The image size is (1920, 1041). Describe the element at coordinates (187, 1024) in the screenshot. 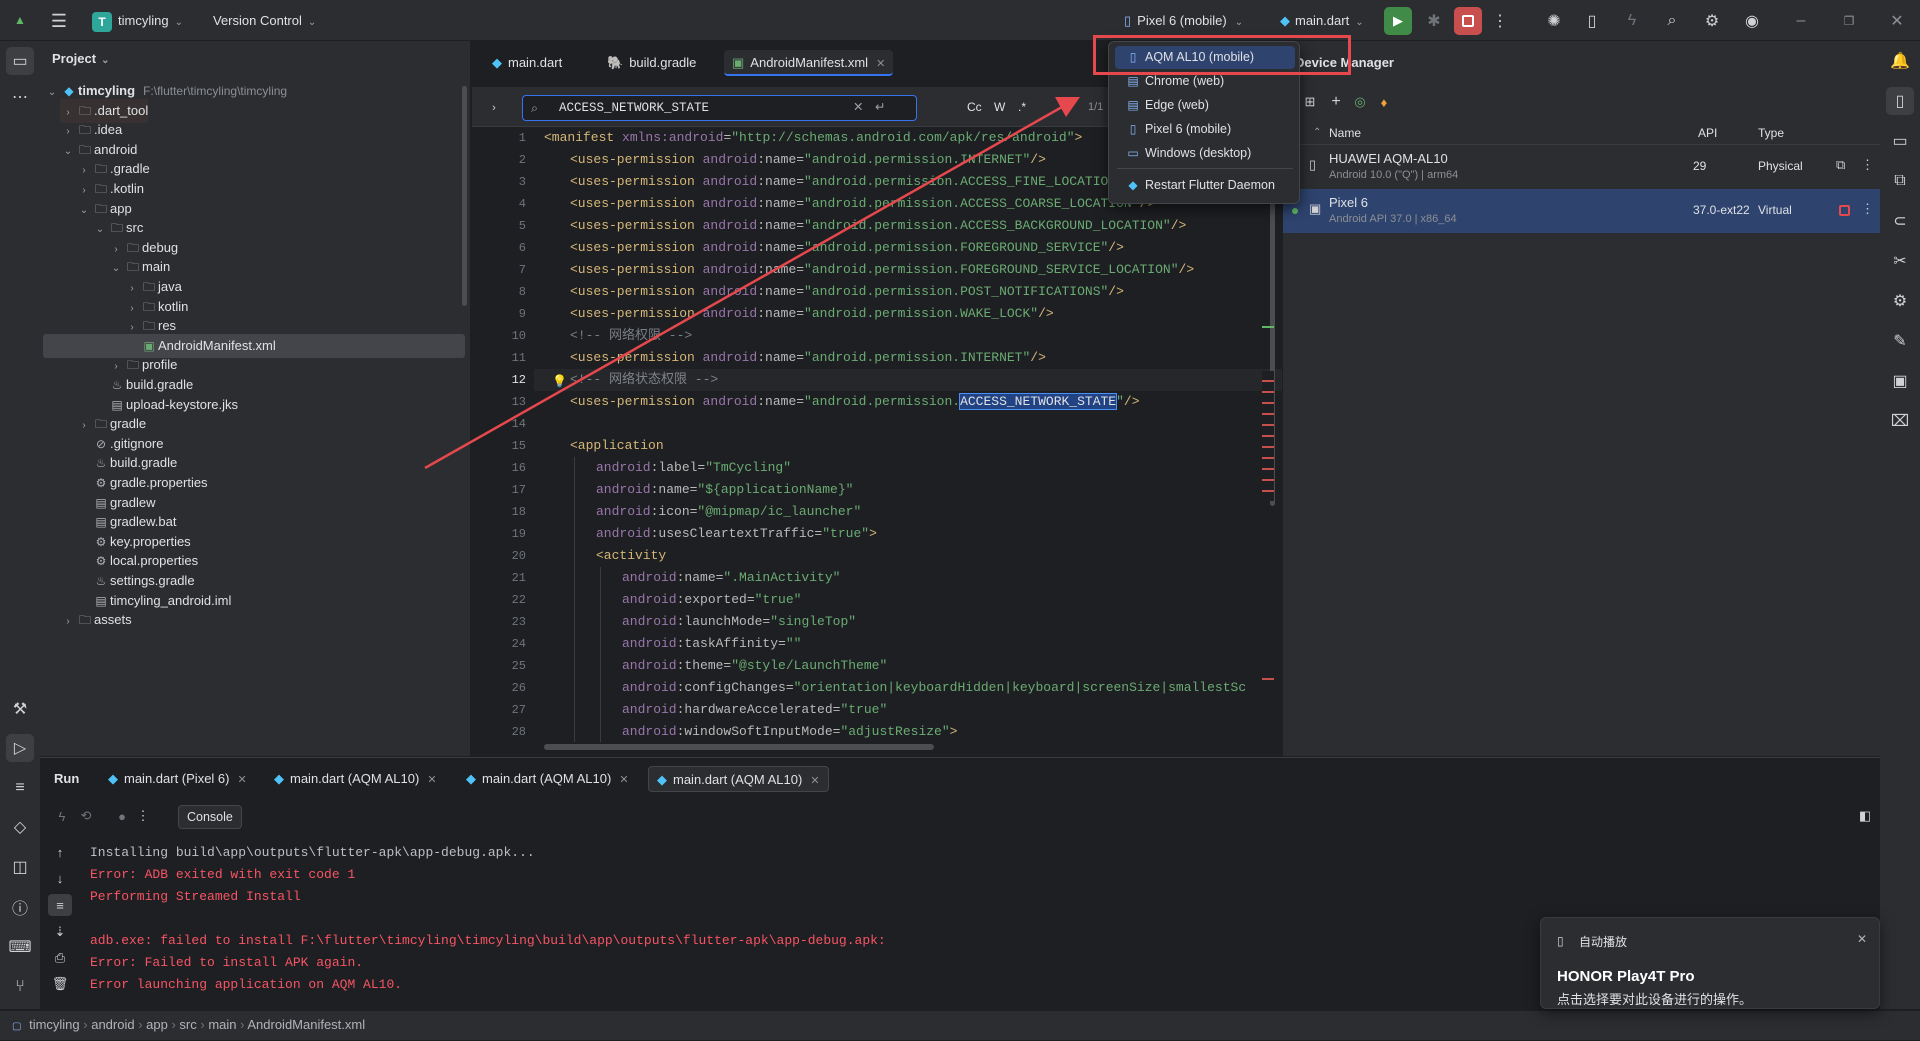

I see `breadcrumb-item: src` at that location.